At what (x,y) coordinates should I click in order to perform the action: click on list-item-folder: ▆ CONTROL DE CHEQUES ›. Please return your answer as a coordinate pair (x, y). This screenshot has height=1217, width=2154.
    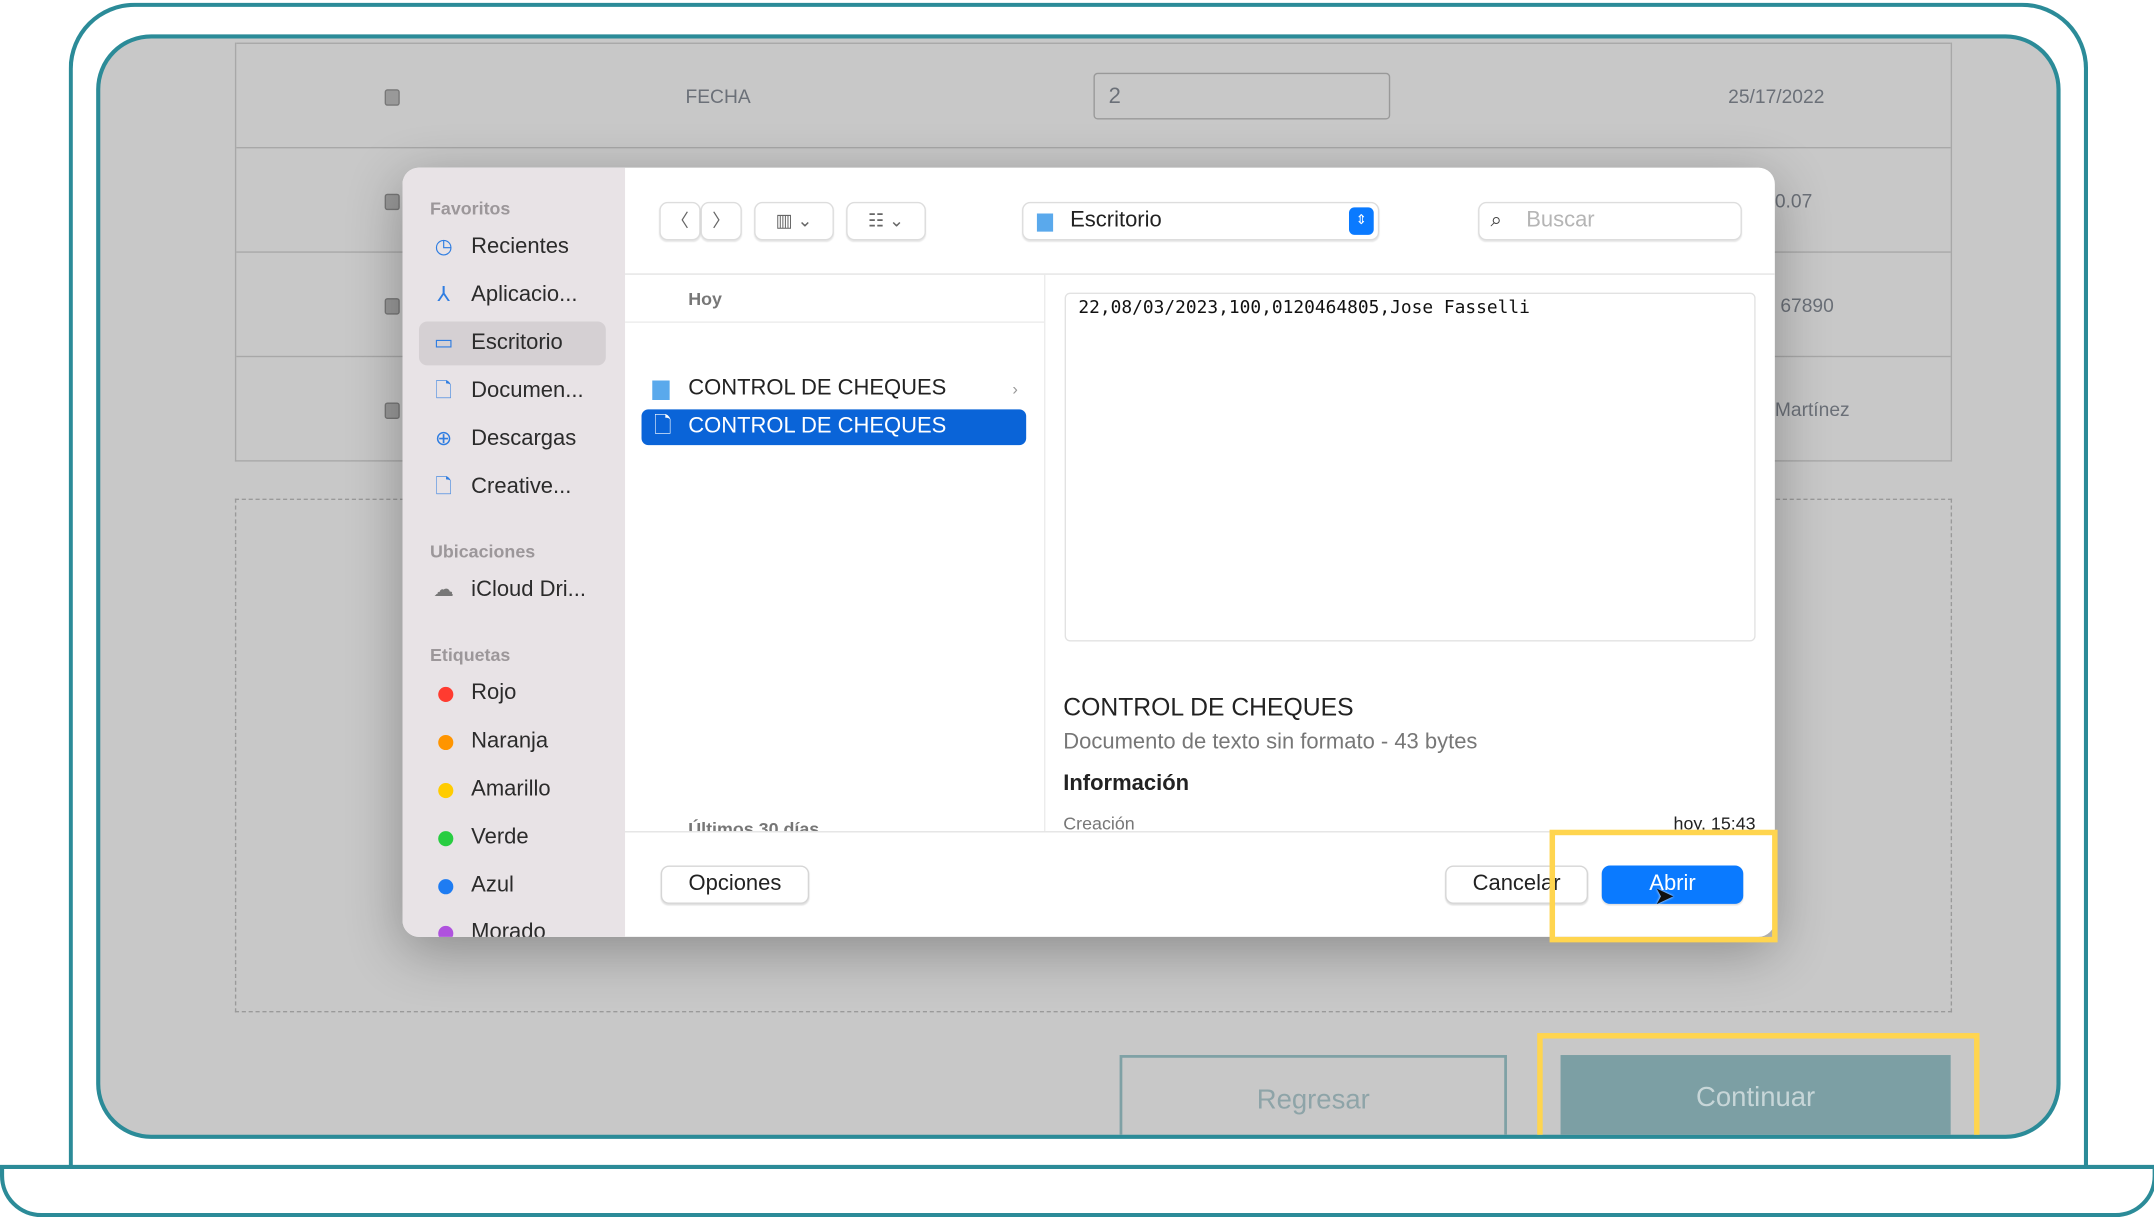
    Looking at the image, I should click on (834, 389).